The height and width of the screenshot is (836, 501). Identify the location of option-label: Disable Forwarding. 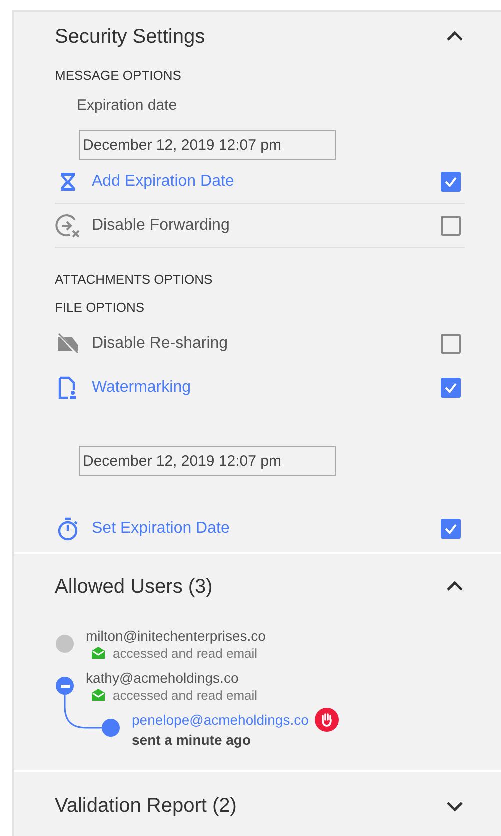
(161, 226).